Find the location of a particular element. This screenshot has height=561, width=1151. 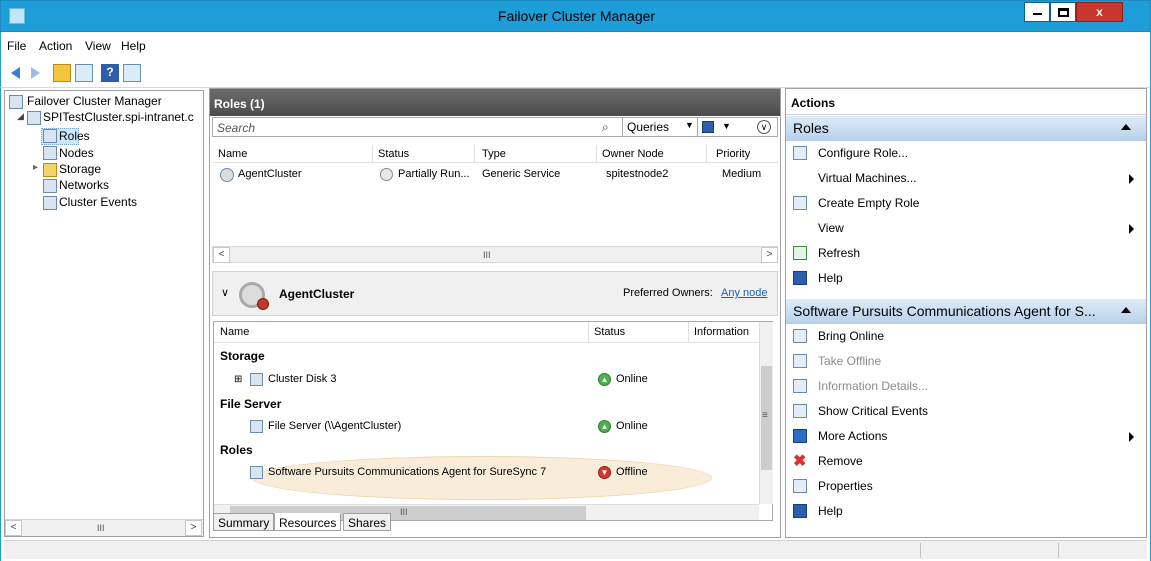

queries-label: Queries is located at coordinates (648, 127).